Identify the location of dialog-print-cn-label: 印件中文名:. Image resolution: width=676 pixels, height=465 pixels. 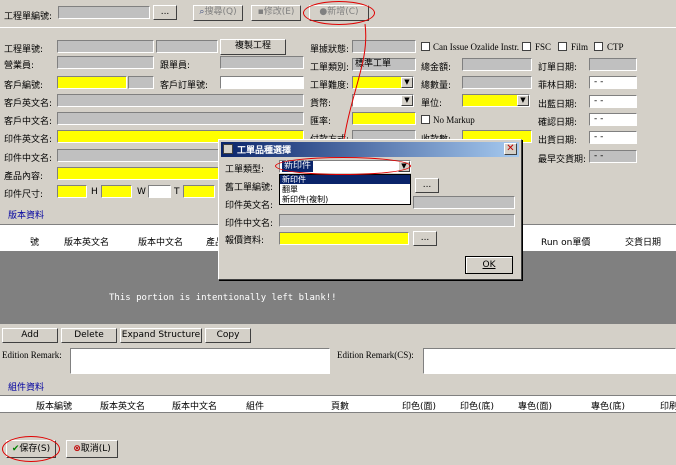
(249, 224).